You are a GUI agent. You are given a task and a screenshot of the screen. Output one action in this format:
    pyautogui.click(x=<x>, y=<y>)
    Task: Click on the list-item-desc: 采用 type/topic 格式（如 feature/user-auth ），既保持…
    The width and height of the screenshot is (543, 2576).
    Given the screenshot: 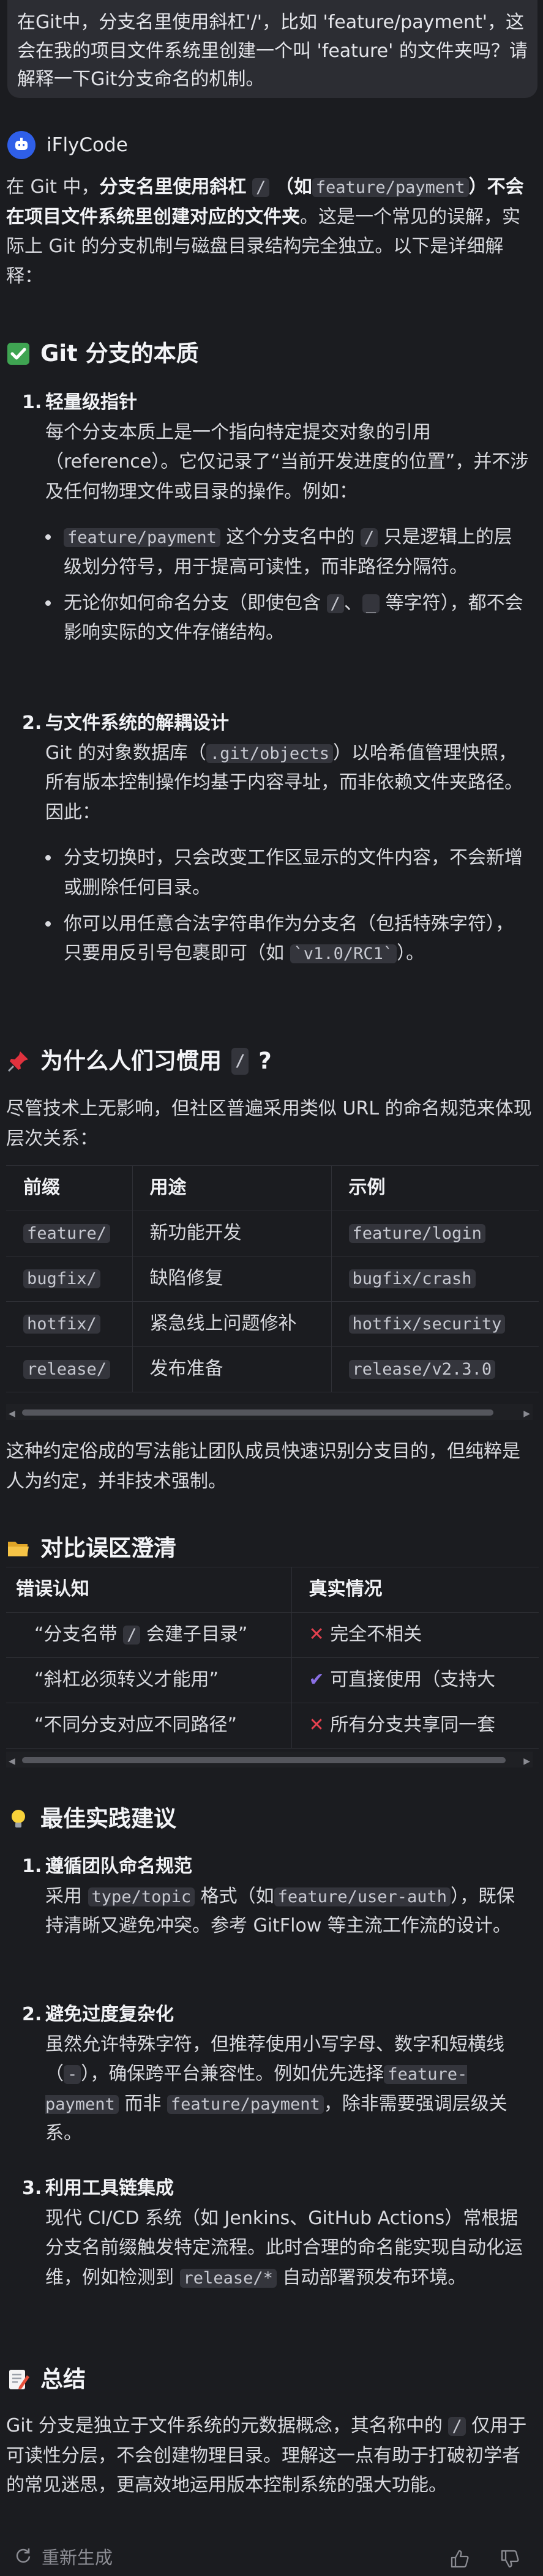 What is the action you would take?
    pyautogui.click(x=276, y=1911)
    